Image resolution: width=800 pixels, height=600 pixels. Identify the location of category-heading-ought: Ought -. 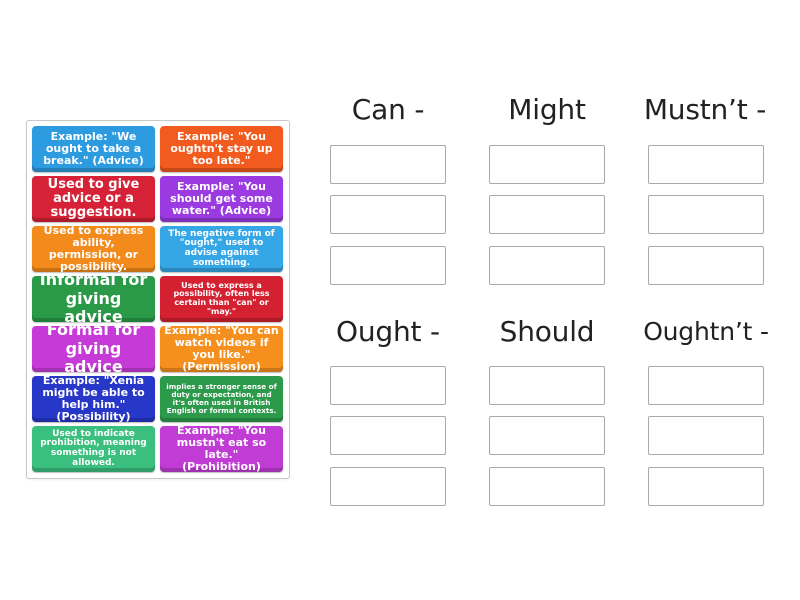
(388, 331).